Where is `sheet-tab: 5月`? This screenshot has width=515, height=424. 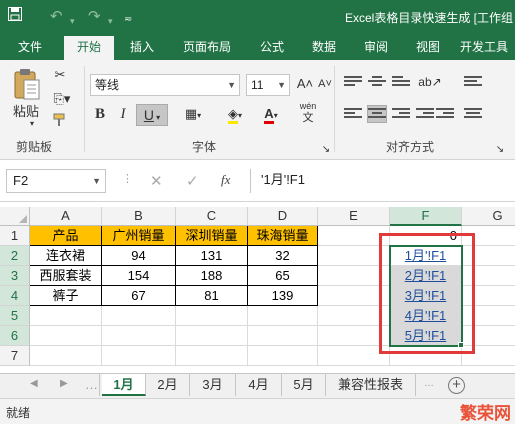 sheet-tab: 5月 is located at coordinates (304, 385).